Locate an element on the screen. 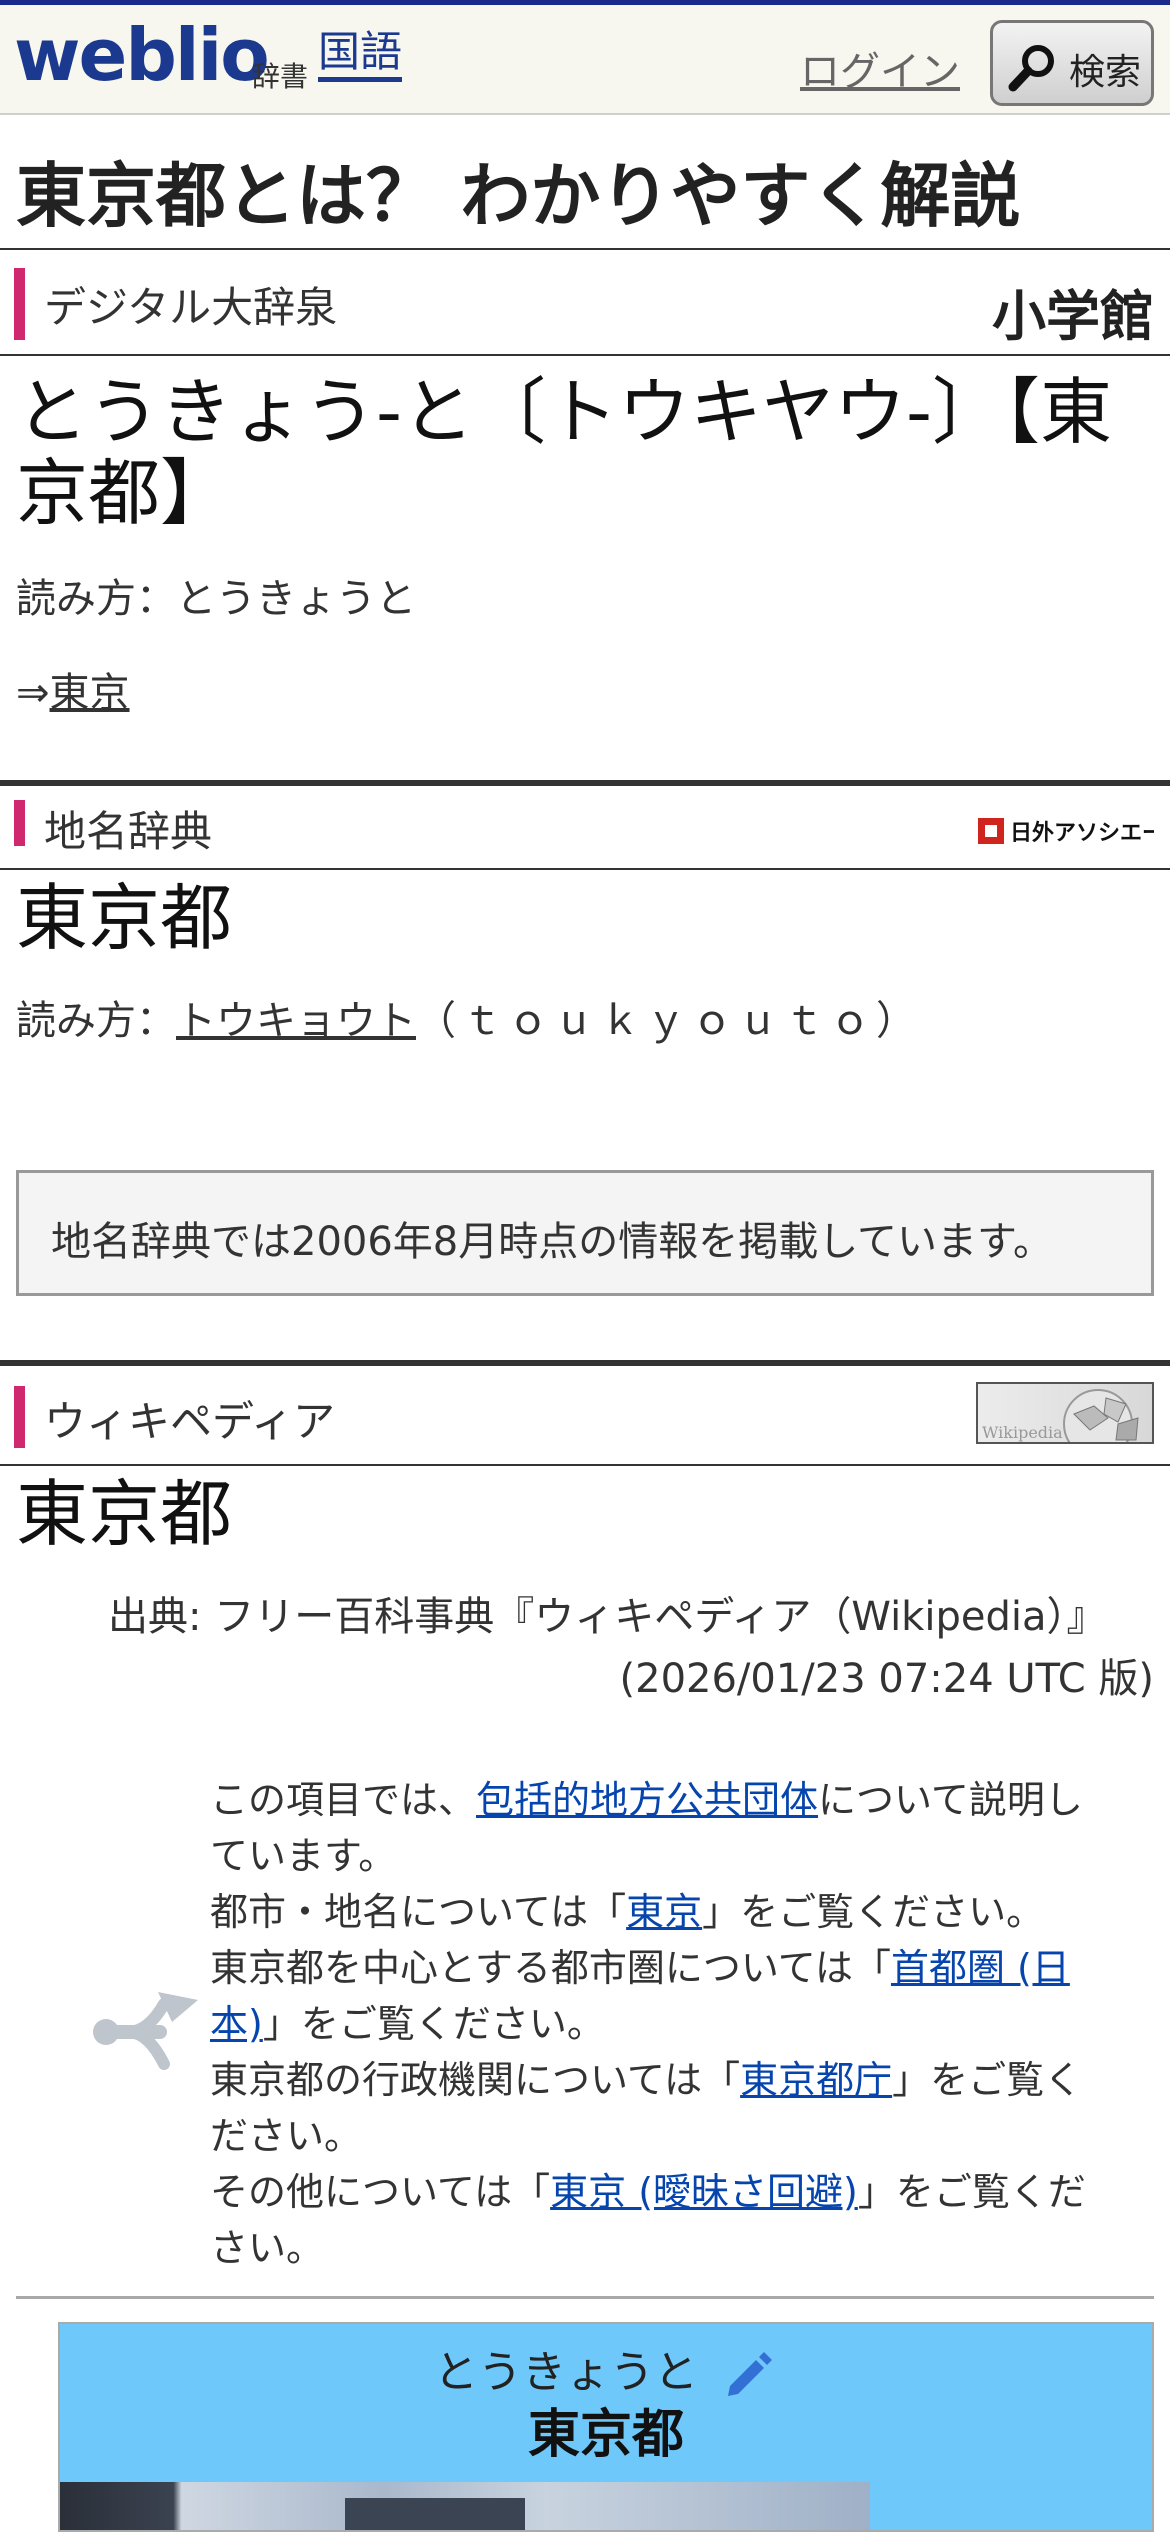  reading-value: とうきょうと is located at coordinates (296, 599).